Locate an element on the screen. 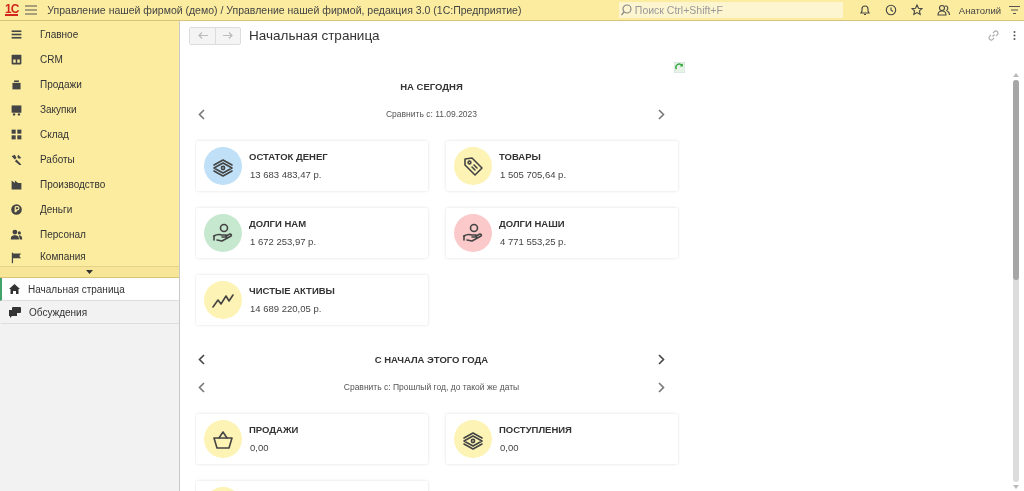 Image resolution: width=1024 pixels, height=491 pixels. link-icon is located at coordinates (993, 35).